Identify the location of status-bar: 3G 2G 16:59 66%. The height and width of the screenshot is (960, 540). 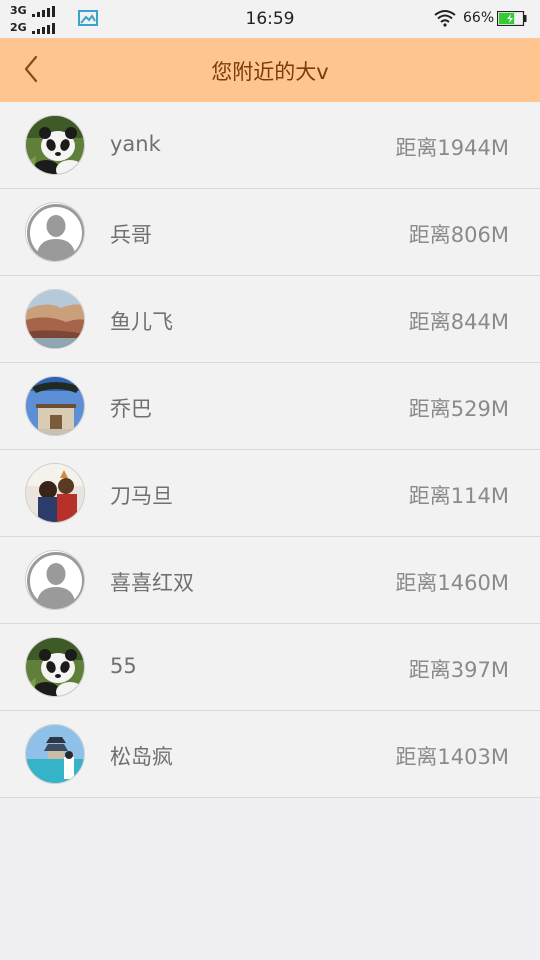
(270, 19).